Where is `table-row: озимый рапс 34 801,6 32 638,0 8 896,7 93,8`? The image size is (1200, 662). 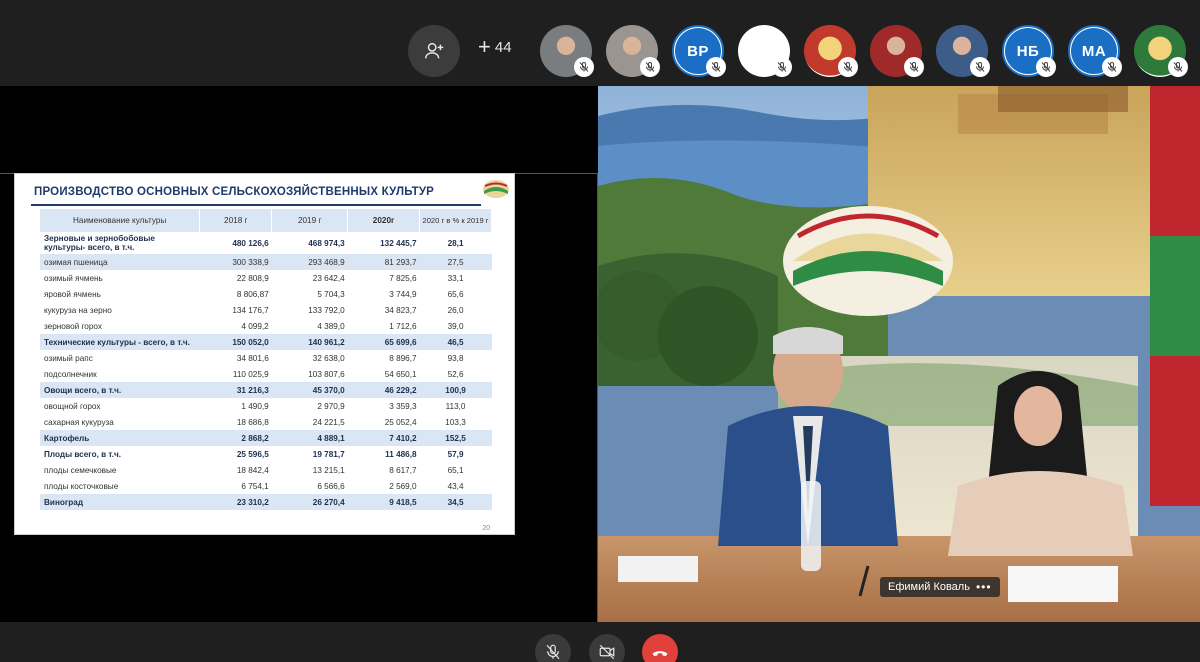
table-row: озимый рапс 34 801,6 32 638,0 8 896,7 93,8 is located at coordinates (266, 358).